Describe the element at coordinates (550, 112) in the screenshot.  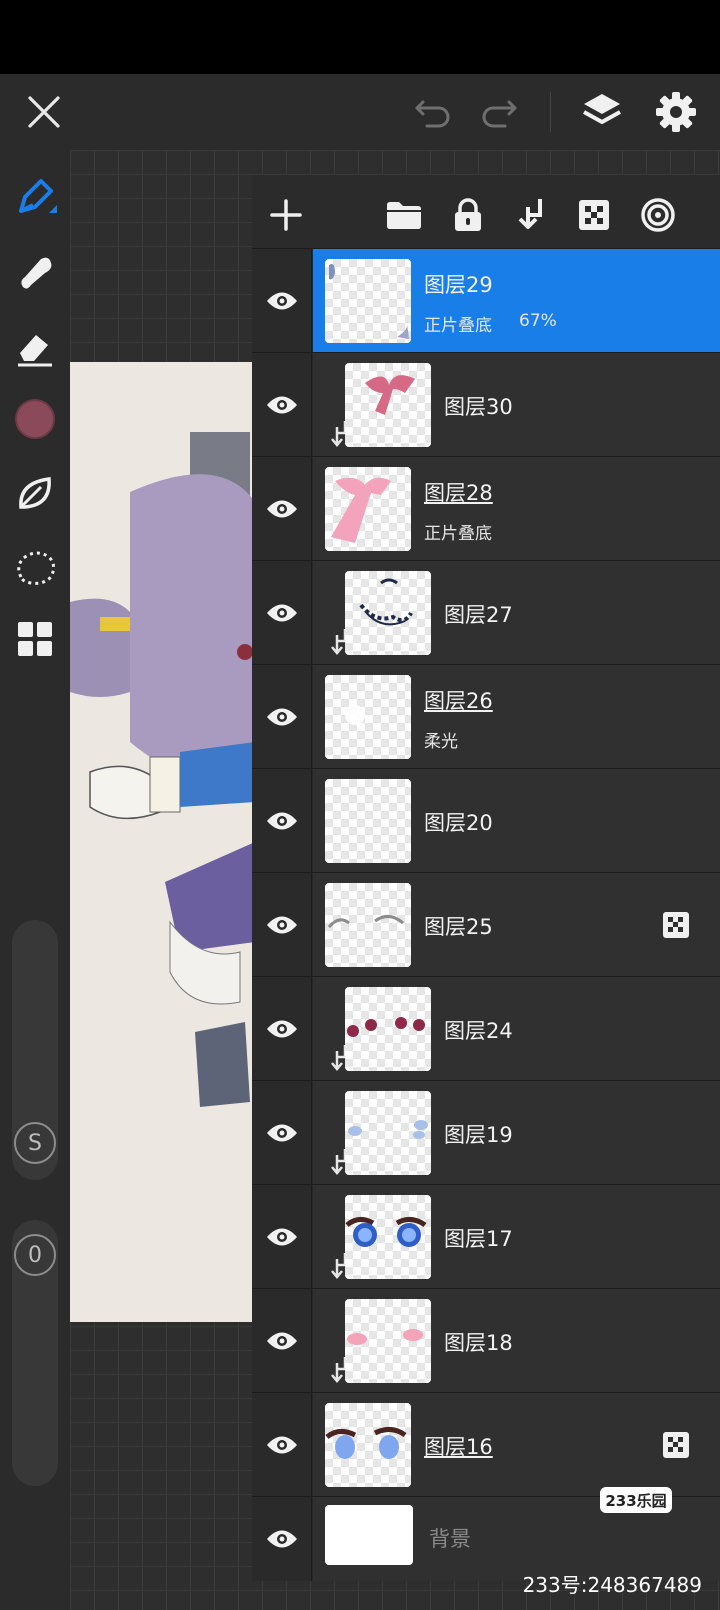
I see `divider` at that location.